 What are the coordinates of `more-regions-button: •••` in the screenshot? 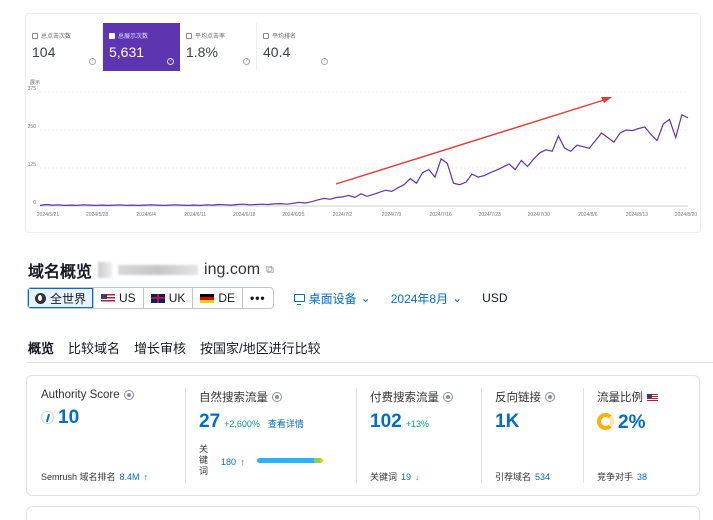 It's located at (258, 298).